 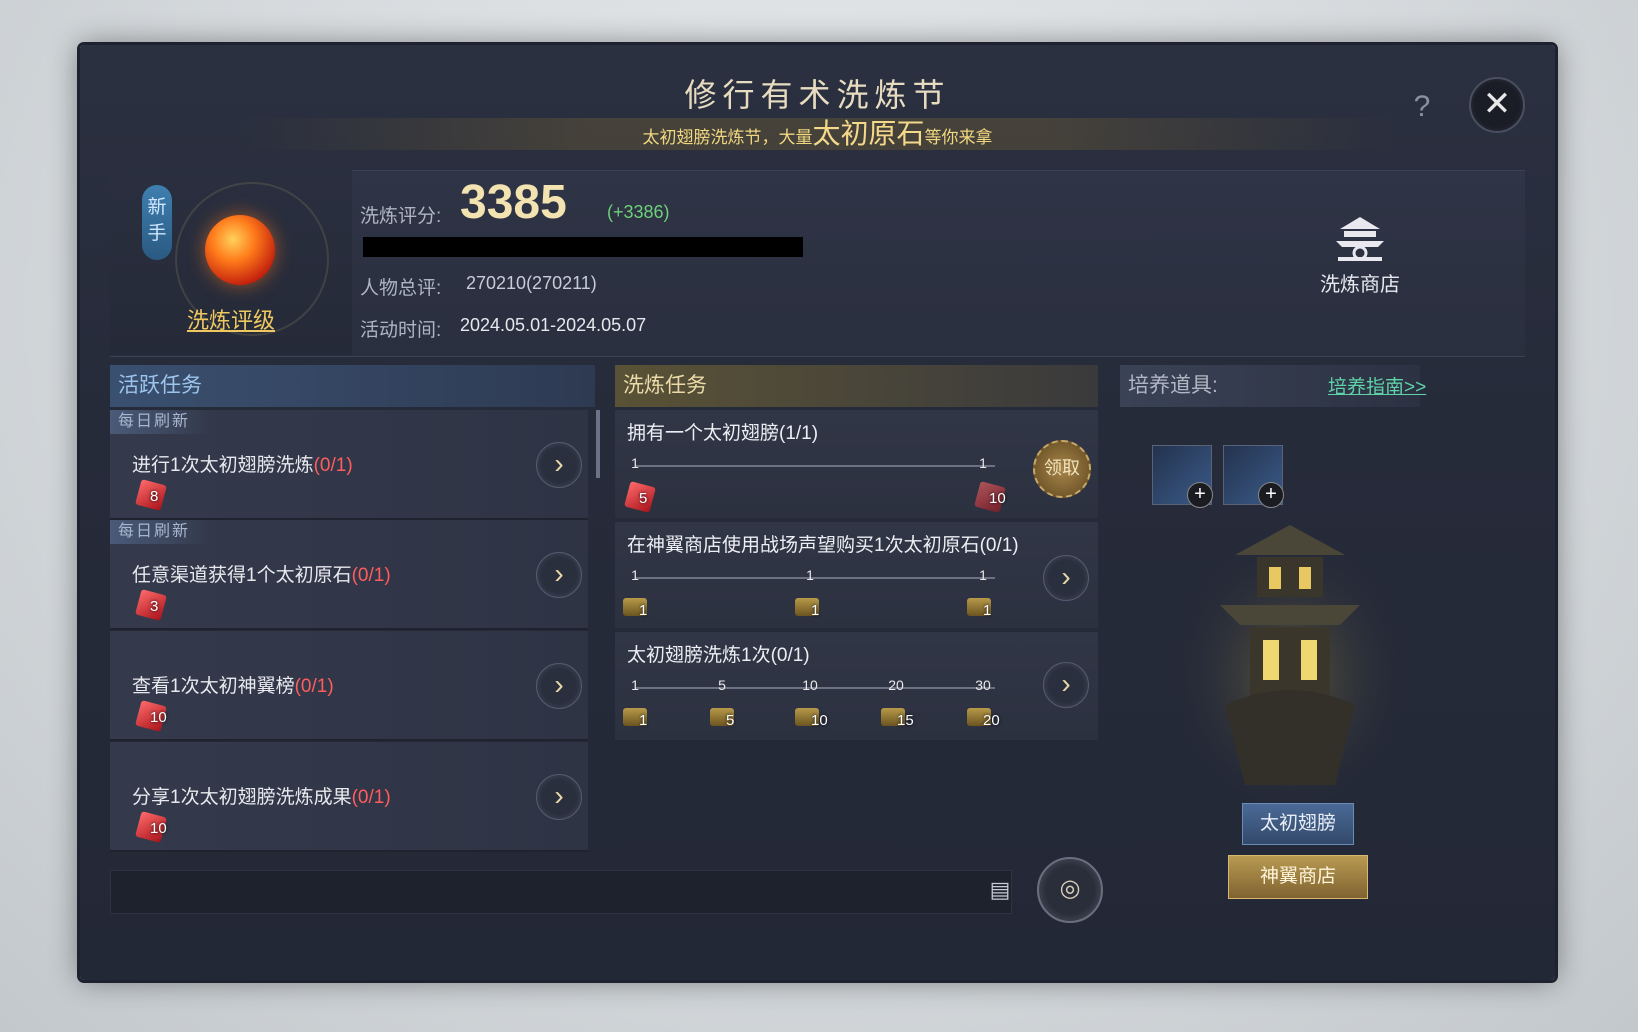 What do you see at coordinates (1062, 469) in the screenshot?
I see `claim-button: 领取` at bounding box center [1062, 469].